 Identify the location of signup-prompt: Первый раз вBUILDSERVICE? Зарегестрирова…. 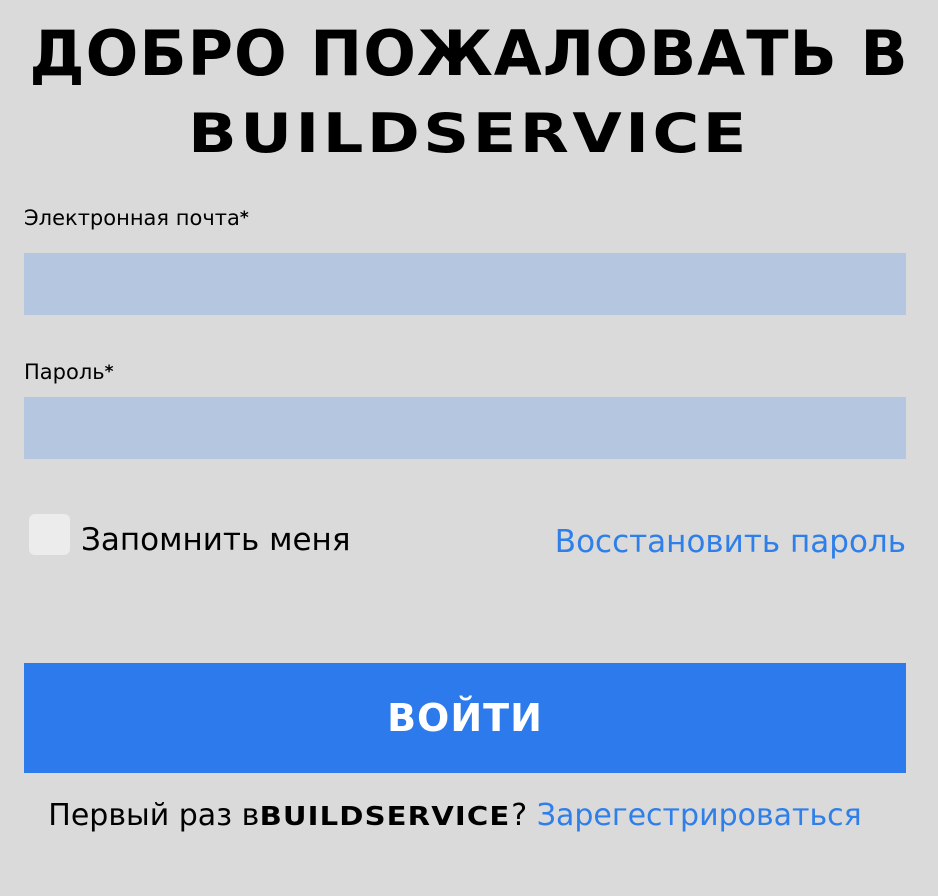
(455, 816).